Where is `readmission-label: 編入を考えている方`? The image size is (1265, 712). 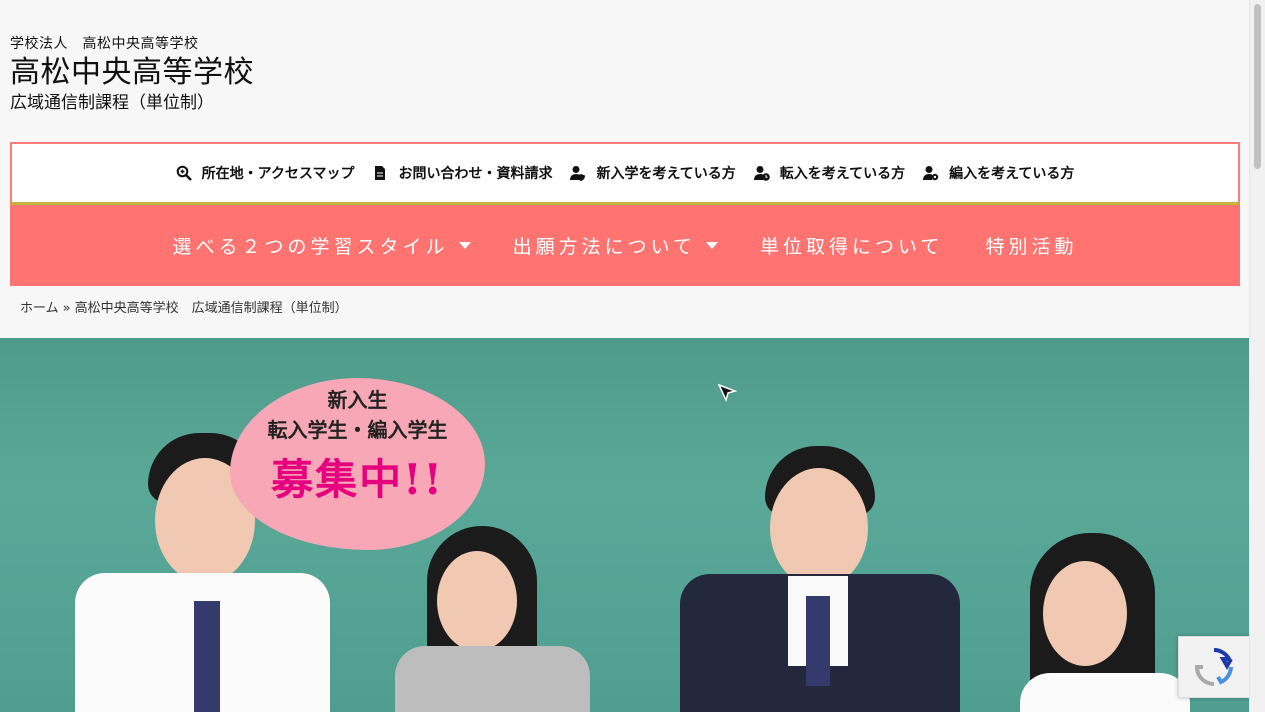 readmission-label: 編入を考えている方 is located at coordinates (1012, 174).